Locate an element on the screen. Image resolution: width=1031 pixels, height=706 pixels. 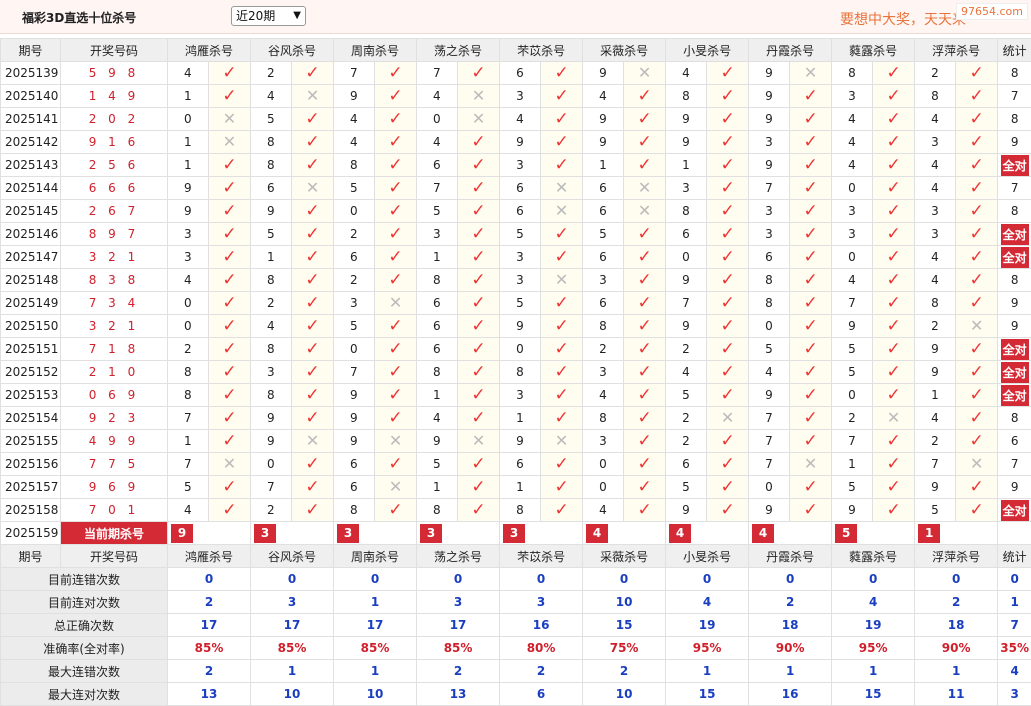
all-correct-badge: 全对 is located at coordinates (1015, 234).